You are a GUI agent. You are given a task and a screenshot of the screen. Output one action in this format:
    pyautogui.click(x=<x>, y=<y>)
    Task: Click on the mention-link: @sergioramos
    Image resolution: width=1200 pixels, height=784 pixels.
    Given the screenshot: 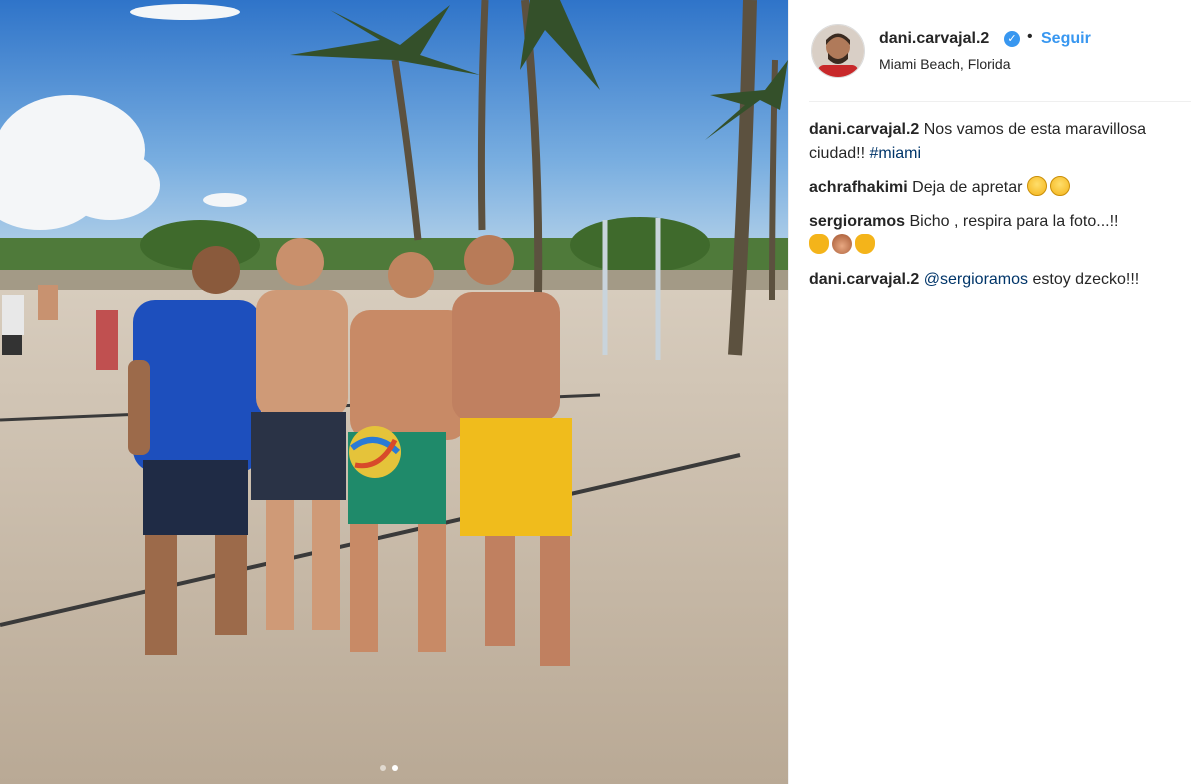 What is the action you would take?
    pyautogui.click(x=976, y=279)
    